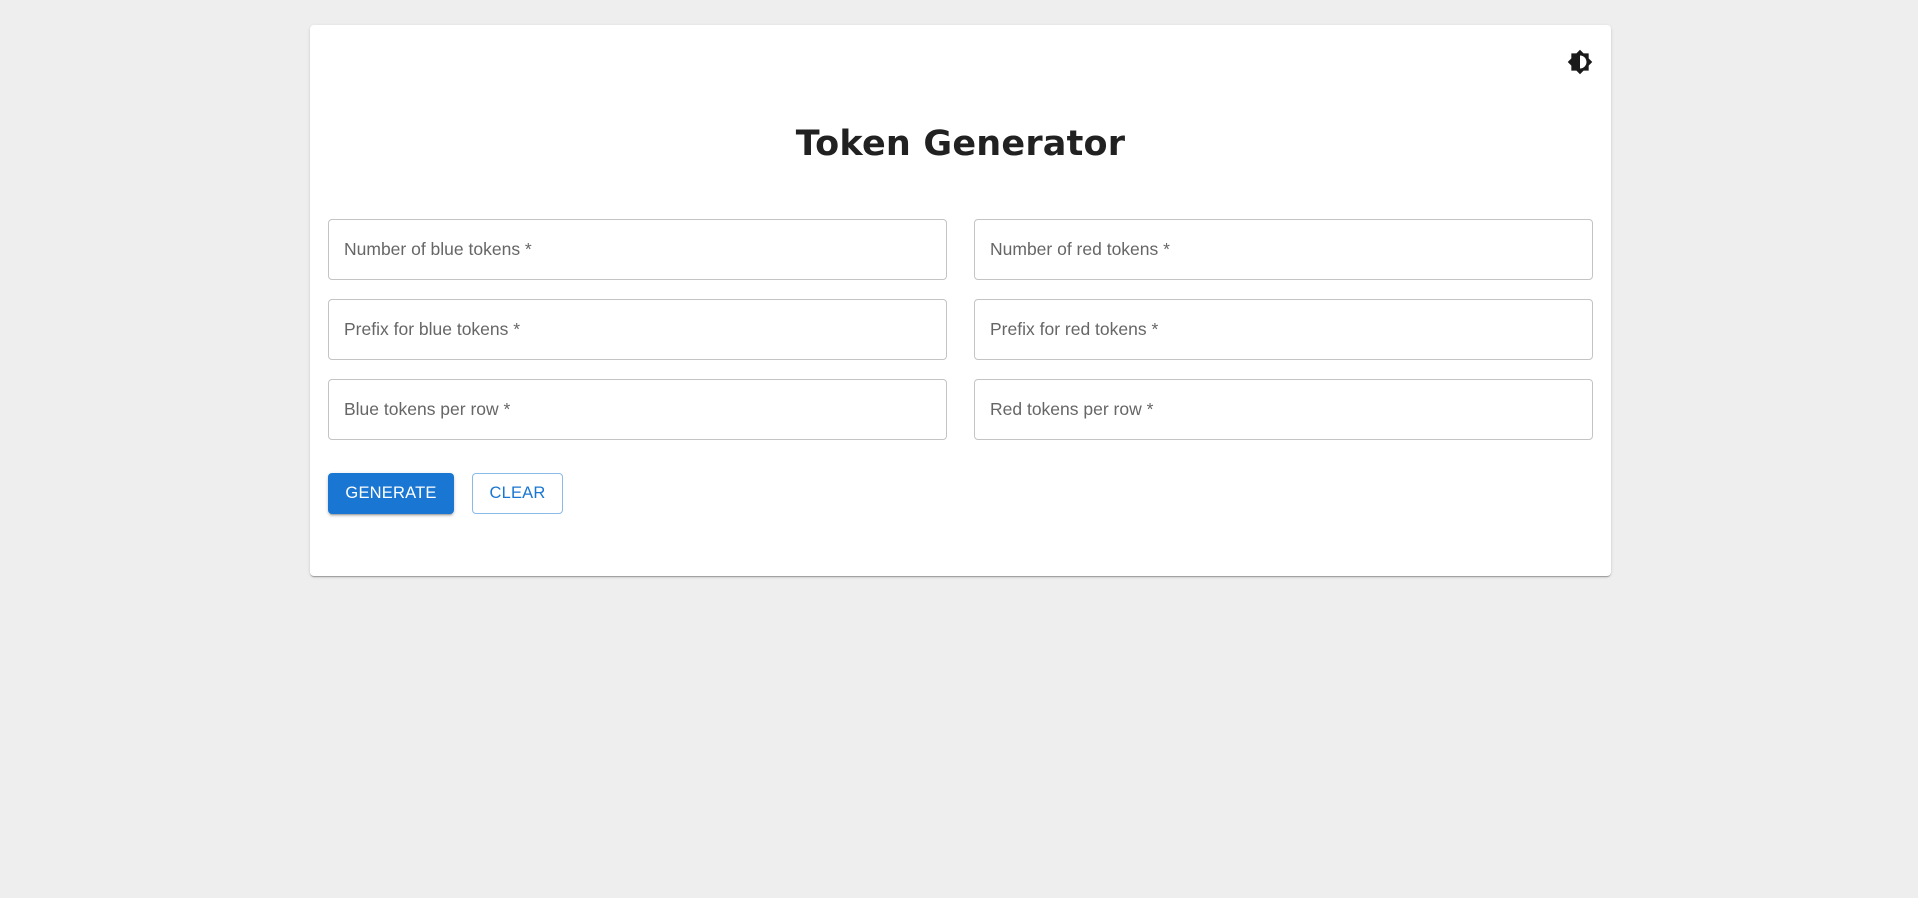 The height and width of the screenshot is (898, 1918). What do you see at coordinates (391, 493) in the screenshot?
I see `generate-button: GENERATE` at bounding box center [391, 493].